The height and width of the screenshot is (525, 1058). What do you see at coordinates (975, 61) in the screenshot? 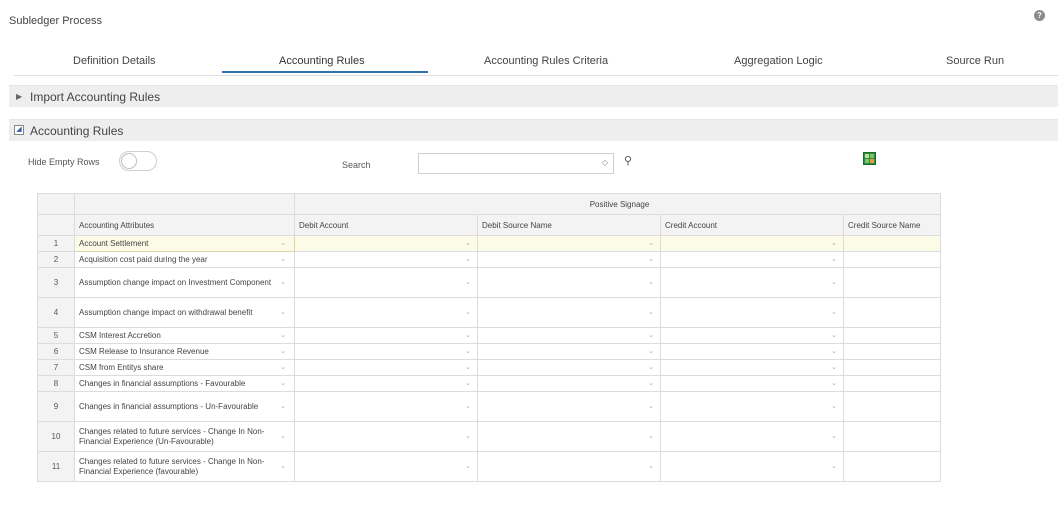
I see `tab-source-run: Source Run` at bounding box center [975, 61].